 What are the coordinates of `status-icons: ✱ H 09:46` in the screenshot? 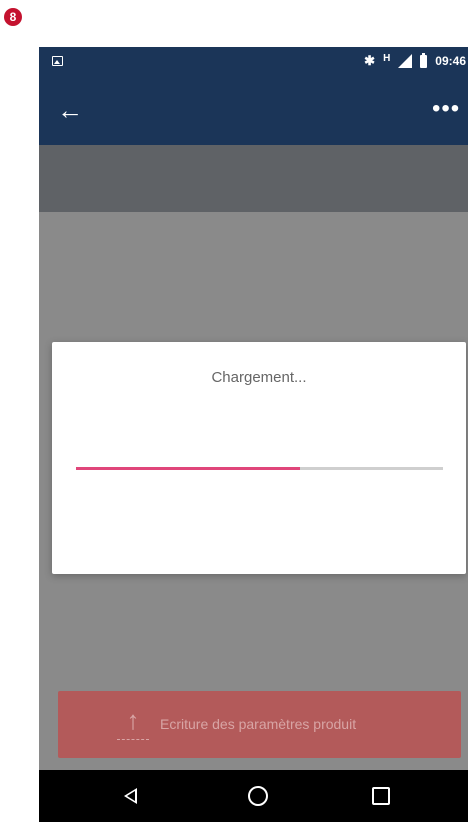 It's located at (415, 61).